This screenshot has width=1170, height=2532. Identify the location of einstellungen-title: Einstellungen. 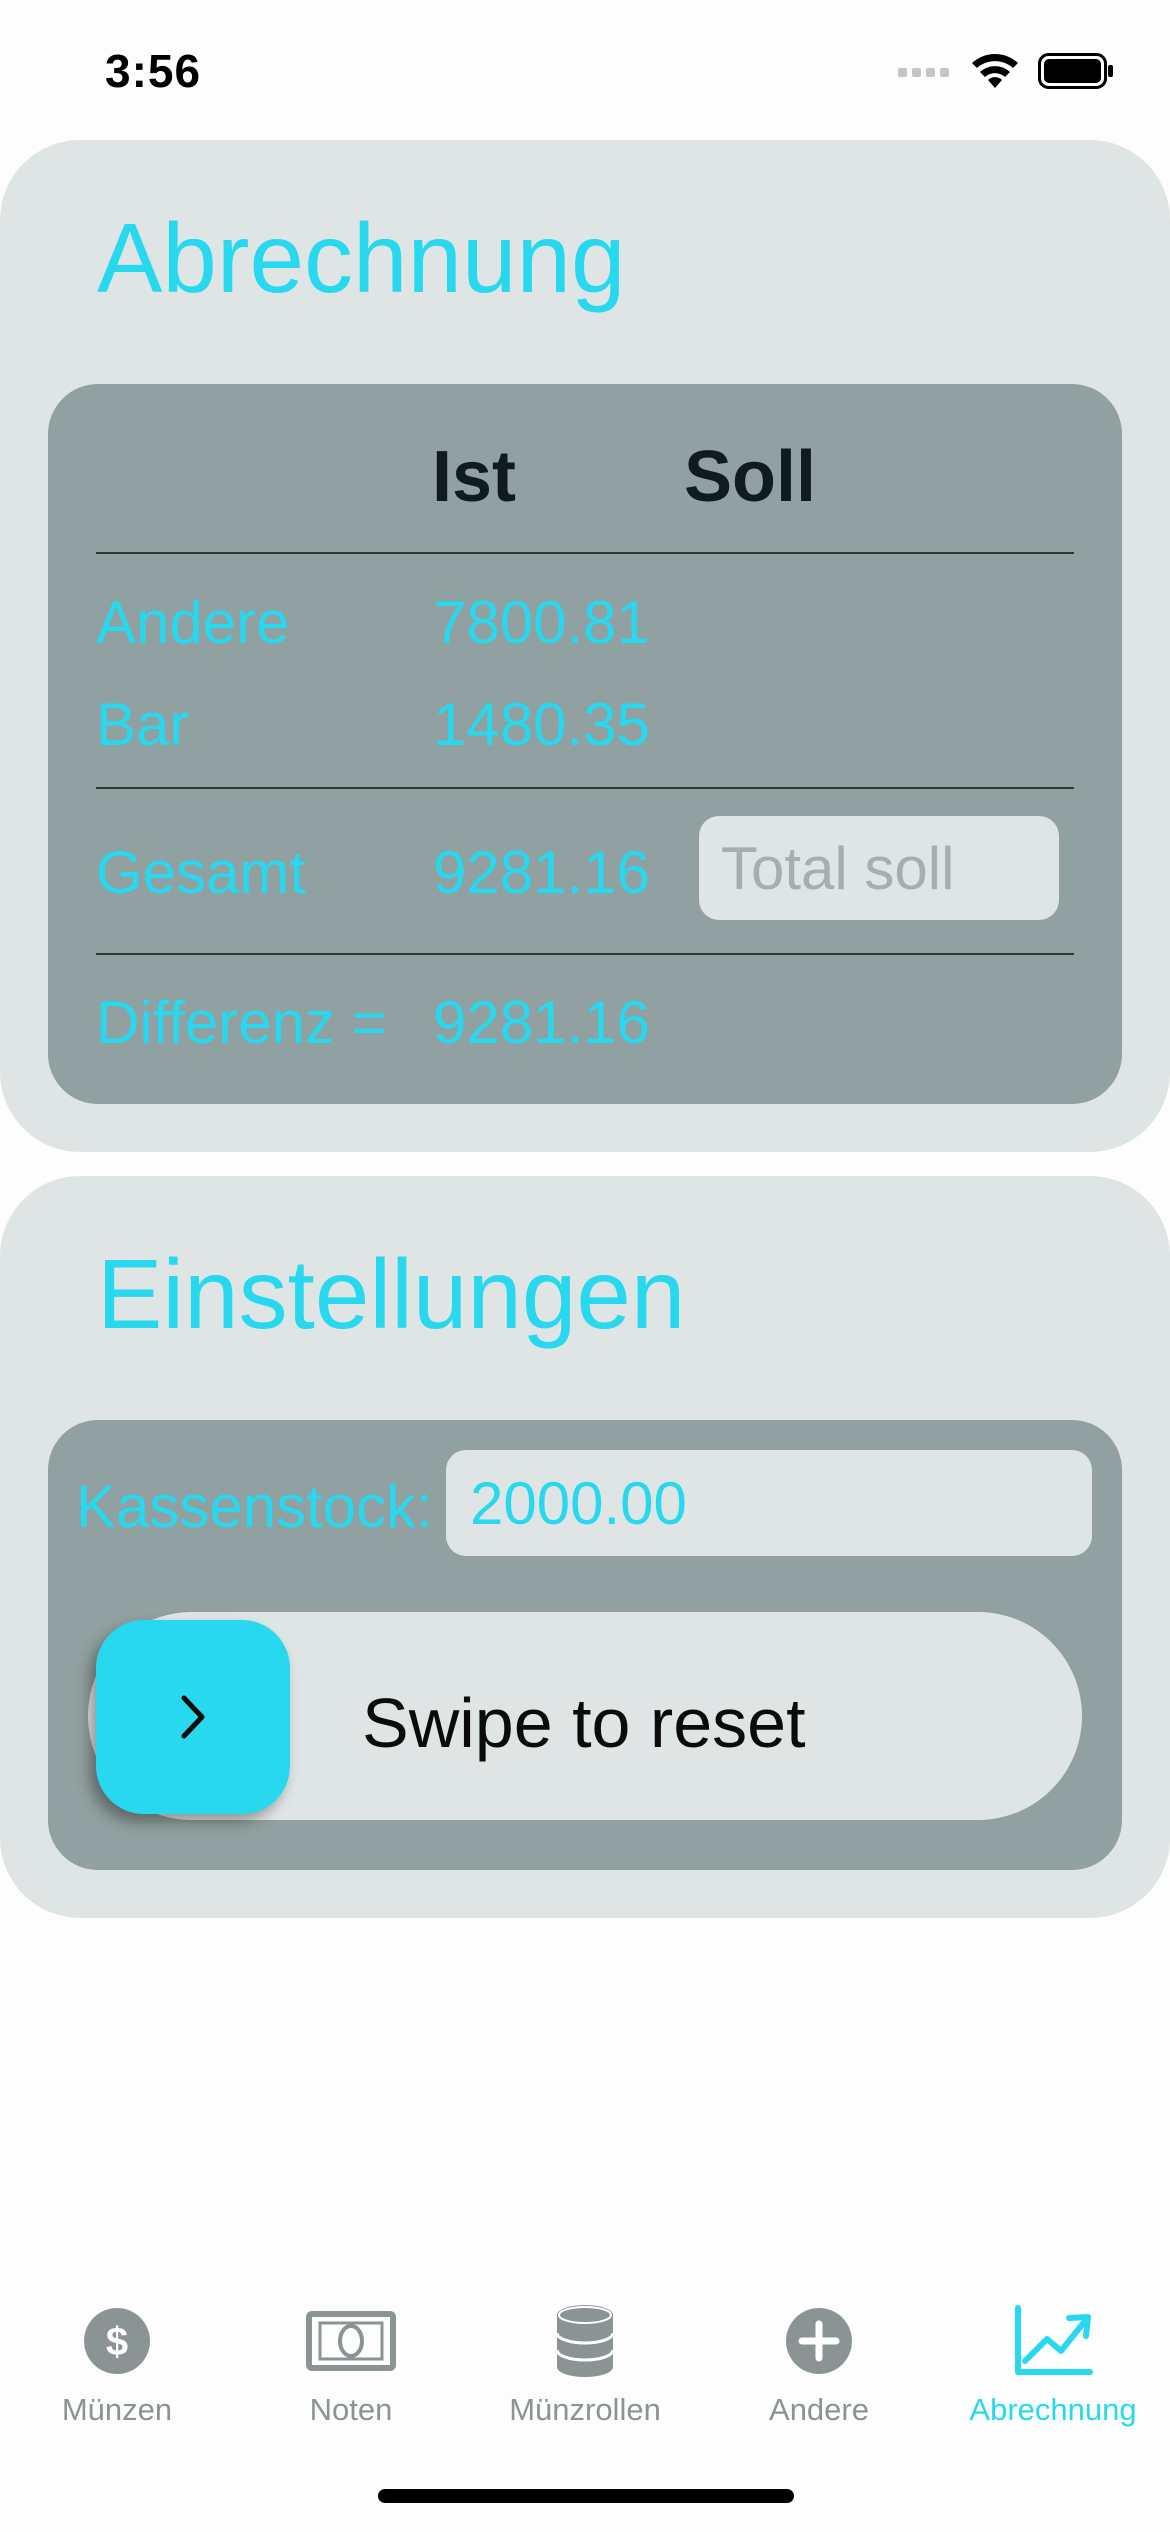
(391, 1294).